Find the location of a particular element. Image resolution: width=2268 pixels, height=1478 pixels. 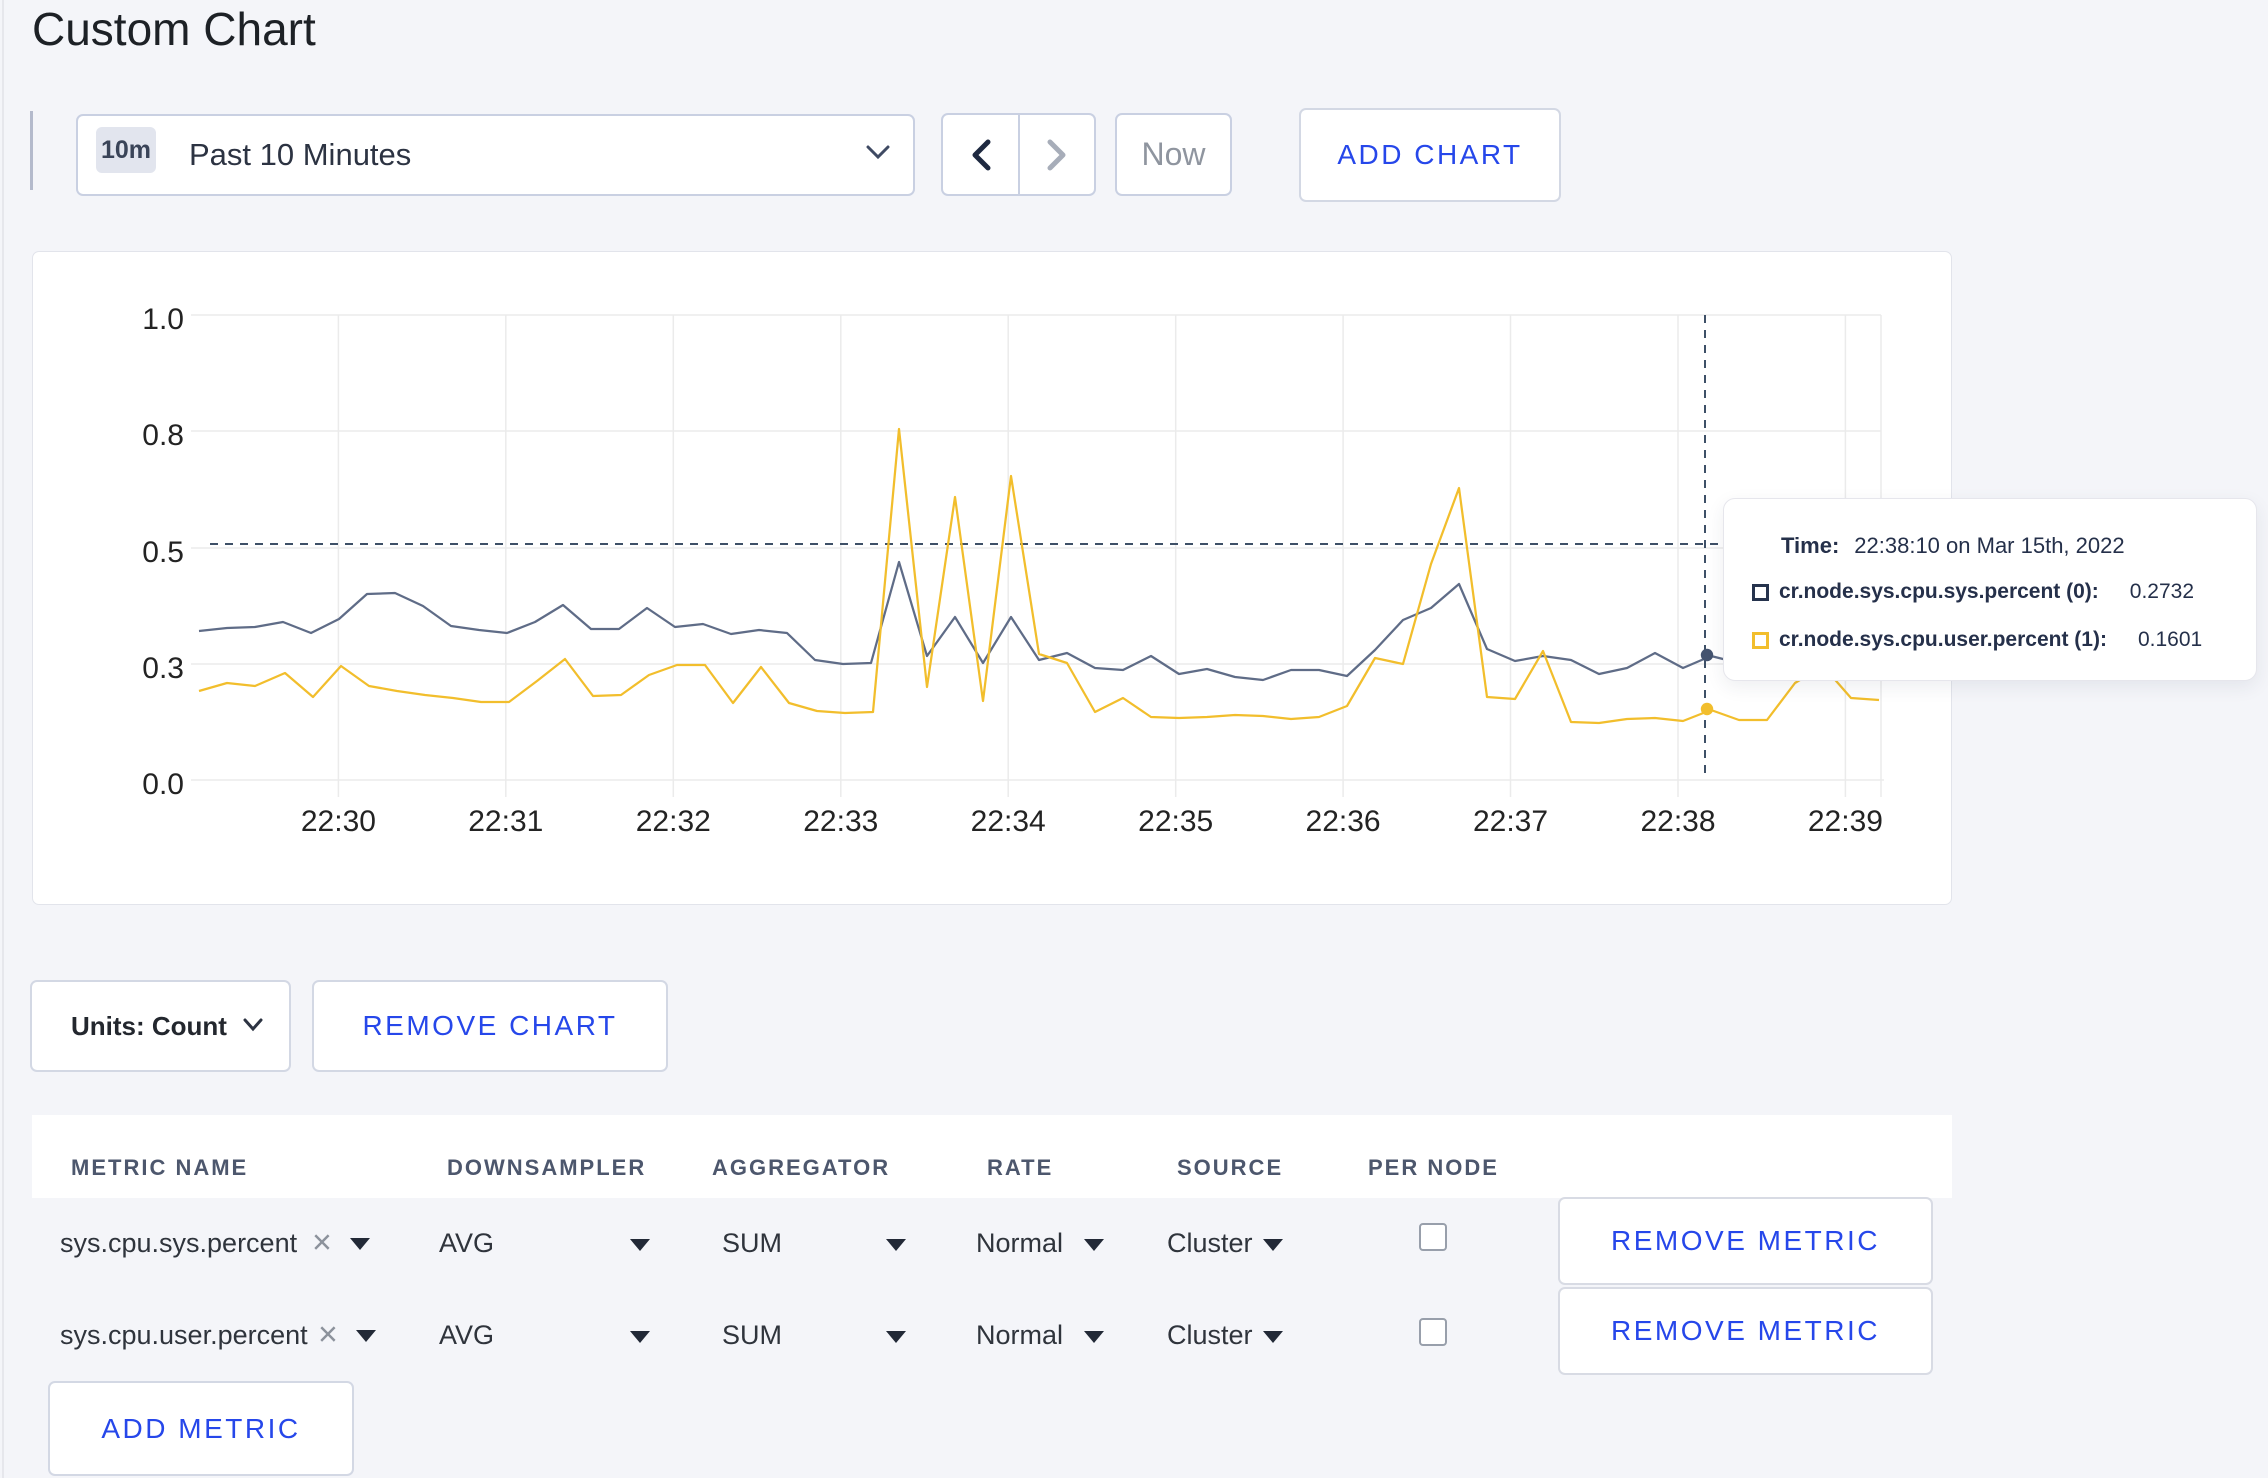

svg-text: 0.8 is located at coordinates (163, 435).